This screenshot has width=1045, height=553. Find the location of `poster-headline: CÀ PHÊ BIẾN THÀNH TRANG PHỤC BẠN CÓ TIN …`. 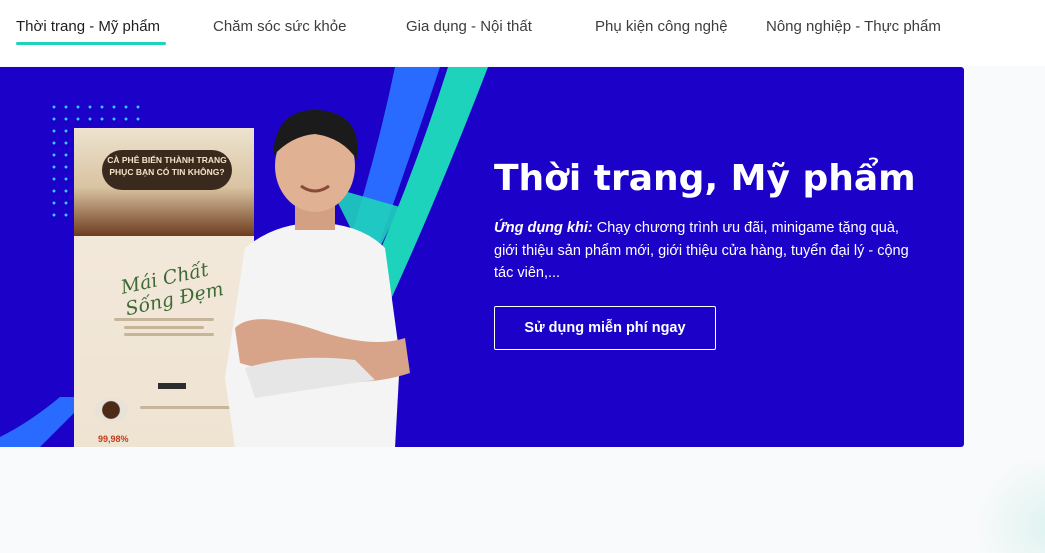

poster-headline: CÀ PHÊ BIẾN THÀNH TRANG PHỤC BẠN CÓ TIN … is located at coordinates (167, 170).